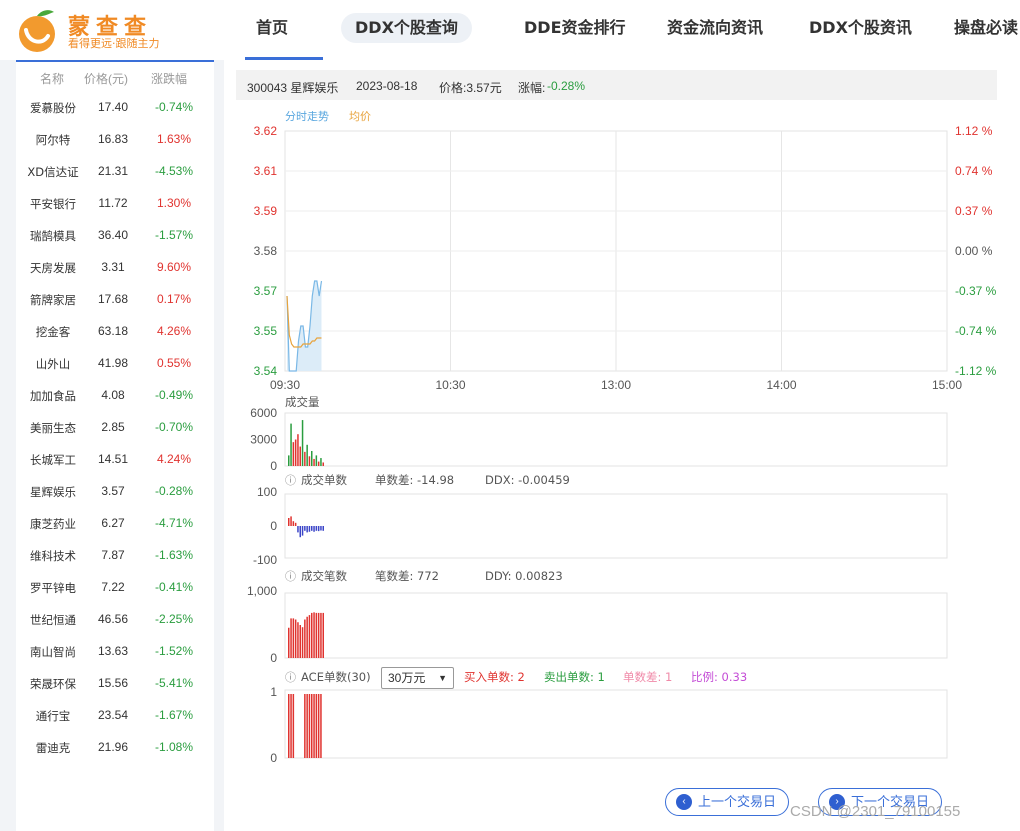 Image resolution: width=1020 pixels, height=831 pixels. What do you see at coordinates (174, 427) in the screenshot?
I see `stock-change: -0.70%` at bounding box center [174, 427].